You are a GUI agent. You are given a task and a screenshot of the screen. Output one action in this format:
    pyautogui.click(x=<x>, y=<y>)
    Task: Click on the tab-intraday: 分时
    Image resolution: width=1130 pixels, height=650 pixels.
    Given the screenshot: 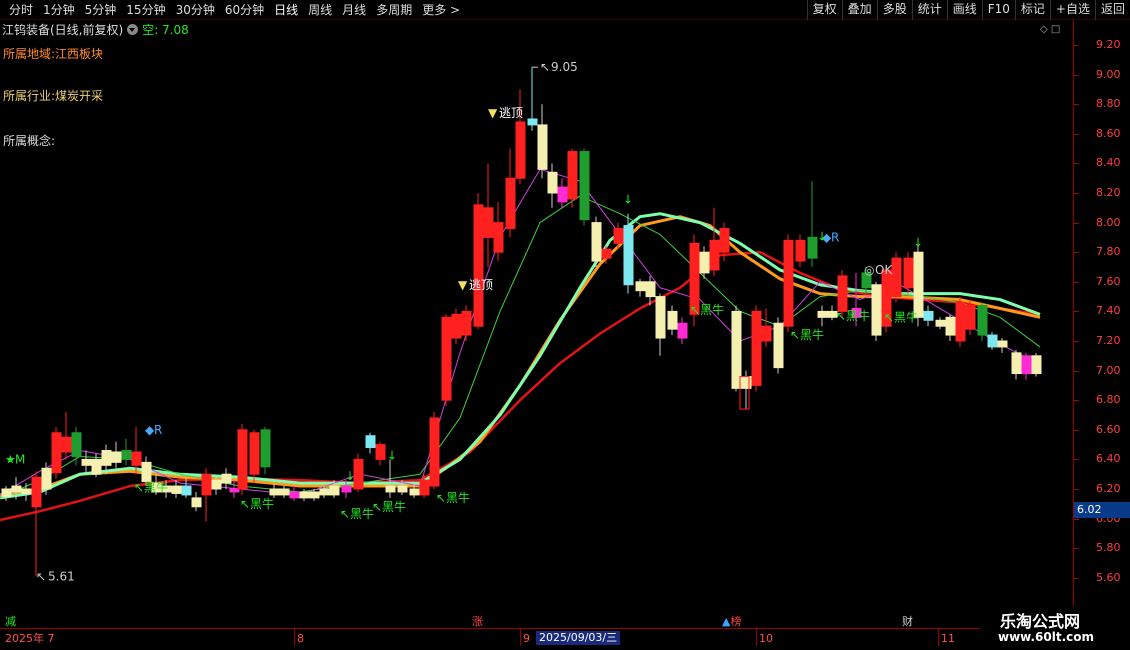 What is the action you would take?
    pyautogui.click(x=21, y=10)
    